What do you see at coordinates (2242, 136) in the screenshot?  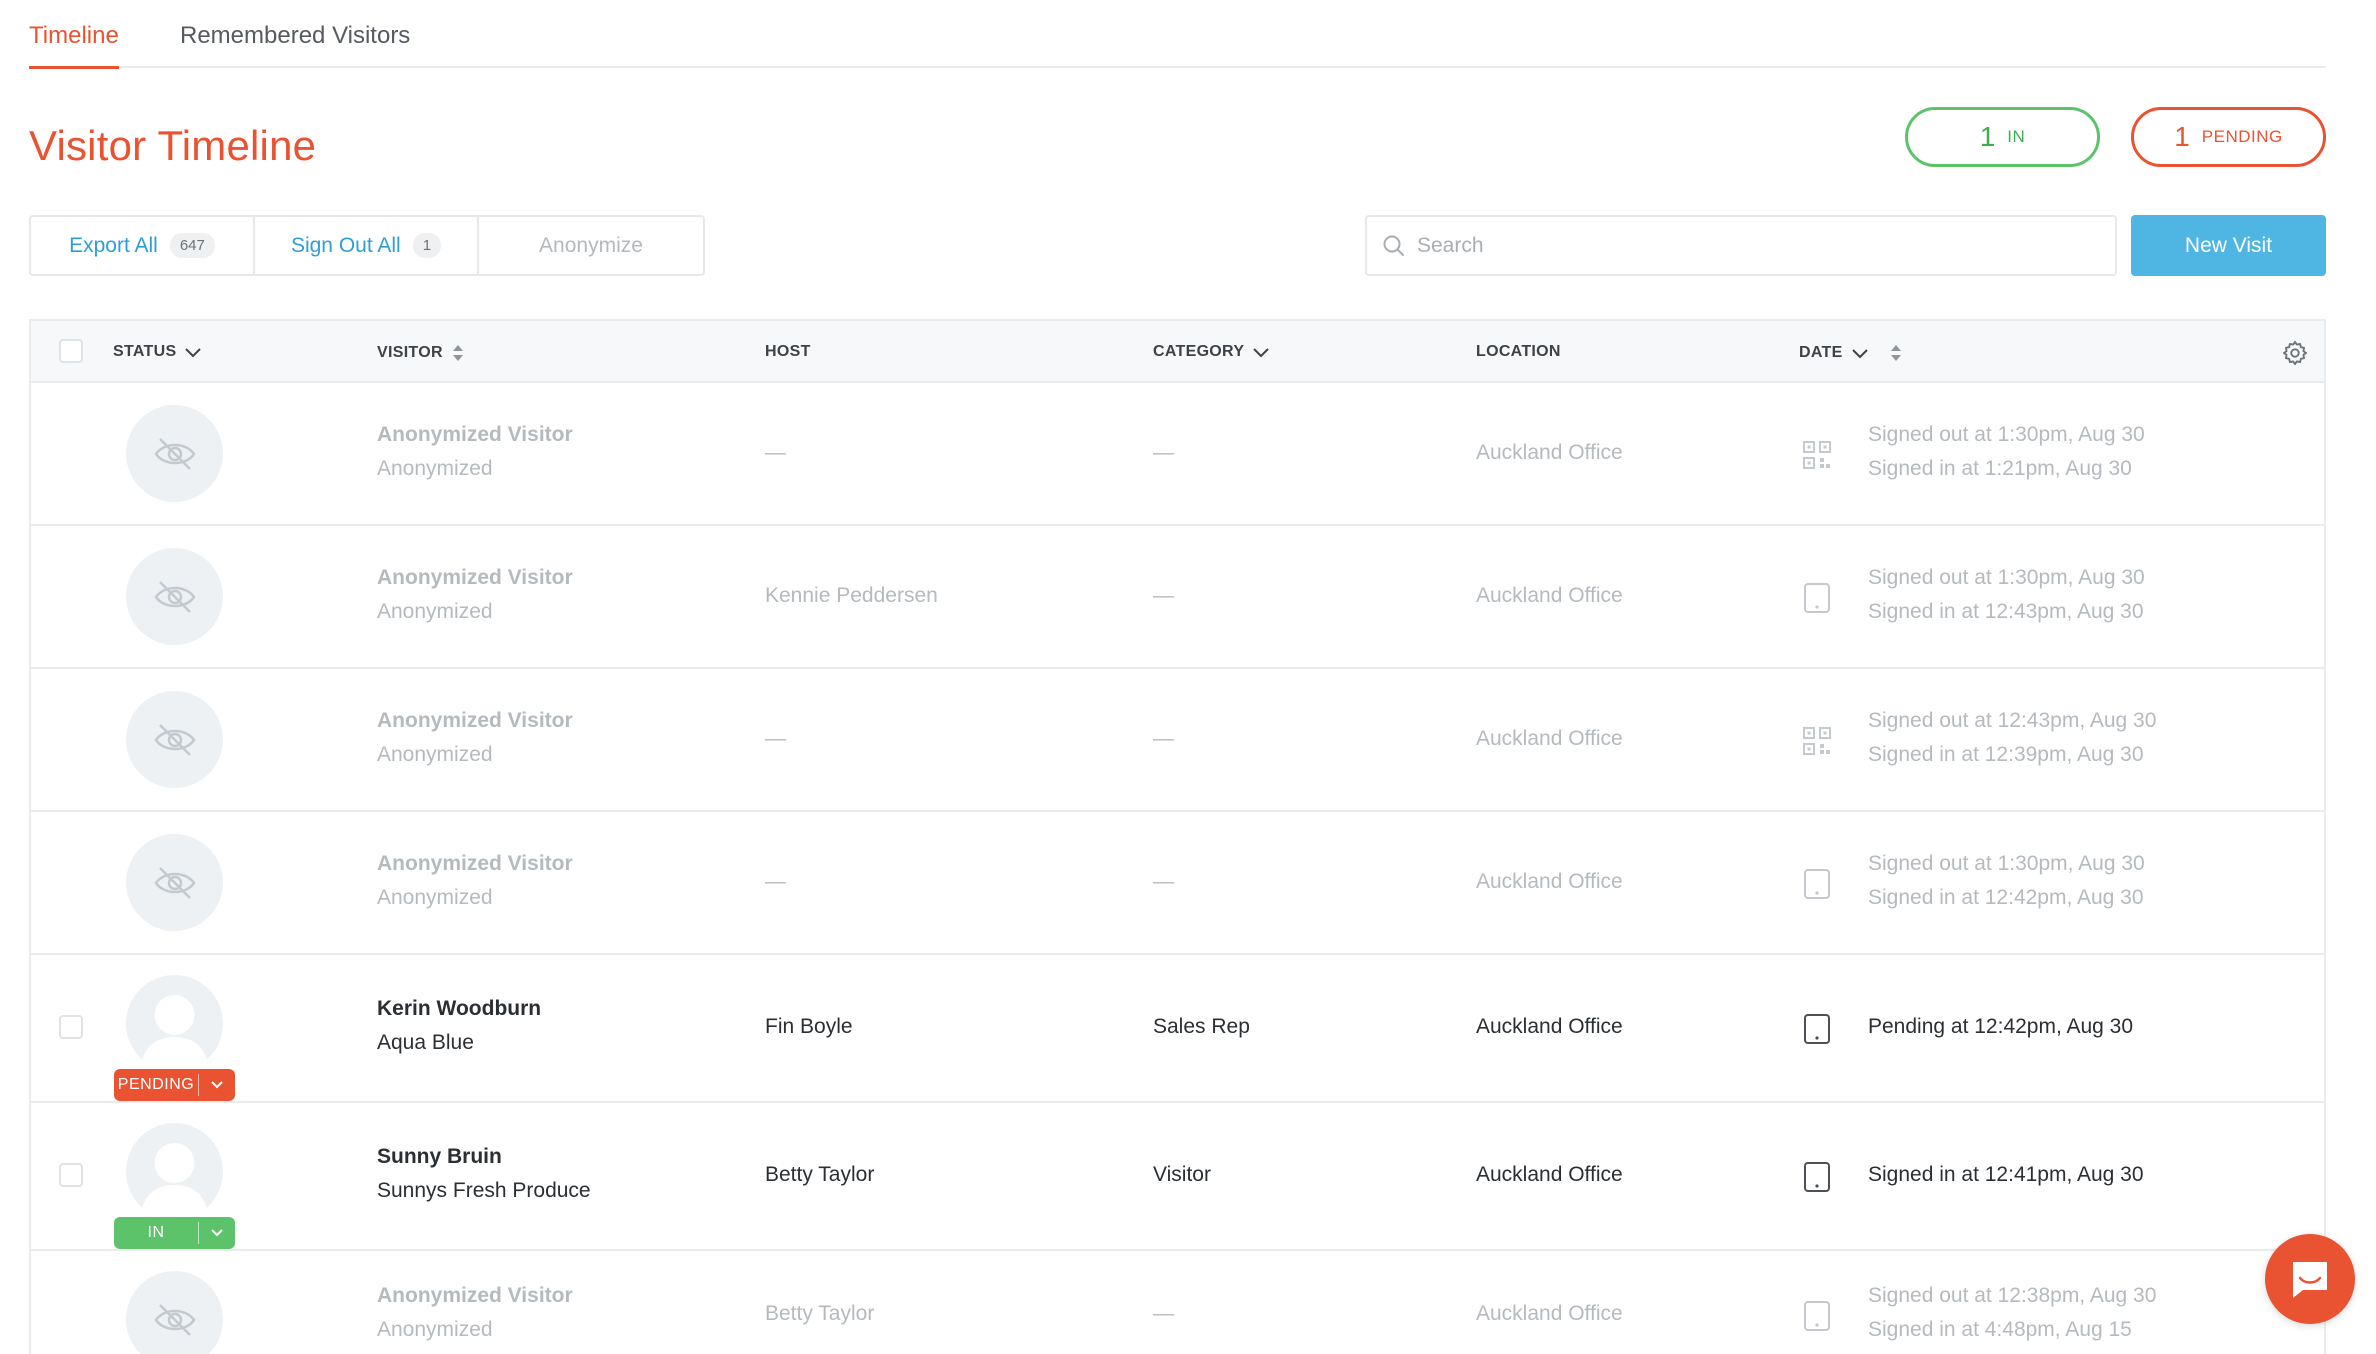 I see `pending-label: PENDING` at bounding box center [2242, 136].